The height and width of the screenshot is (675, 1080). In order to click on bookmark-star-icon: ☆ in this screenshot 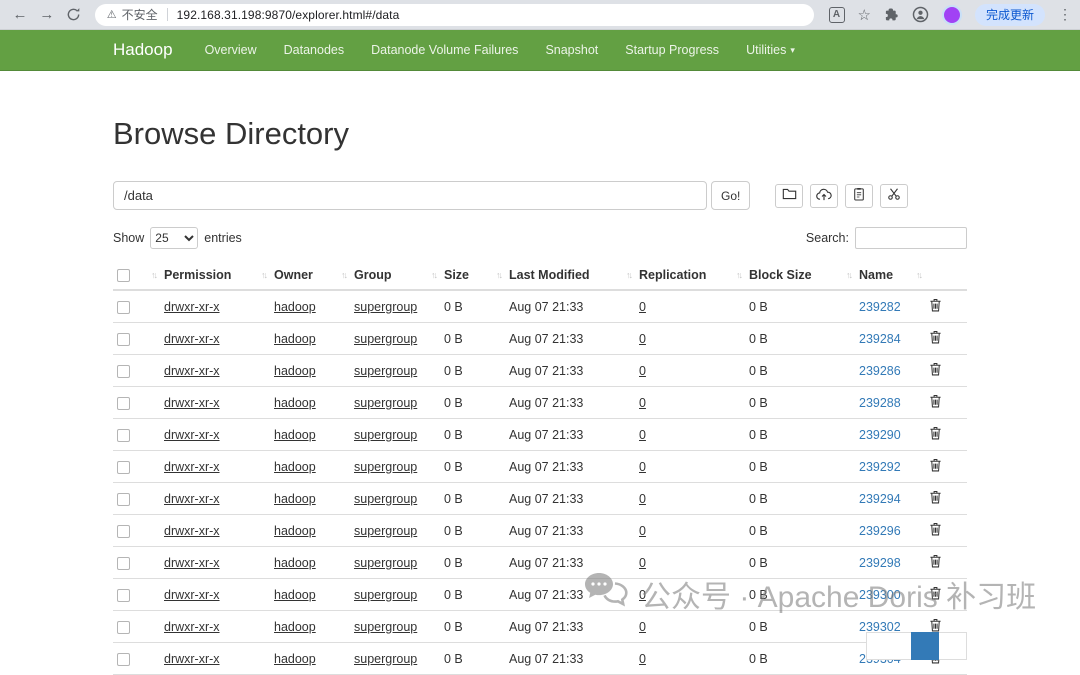, I will do `click(864, 15)`.